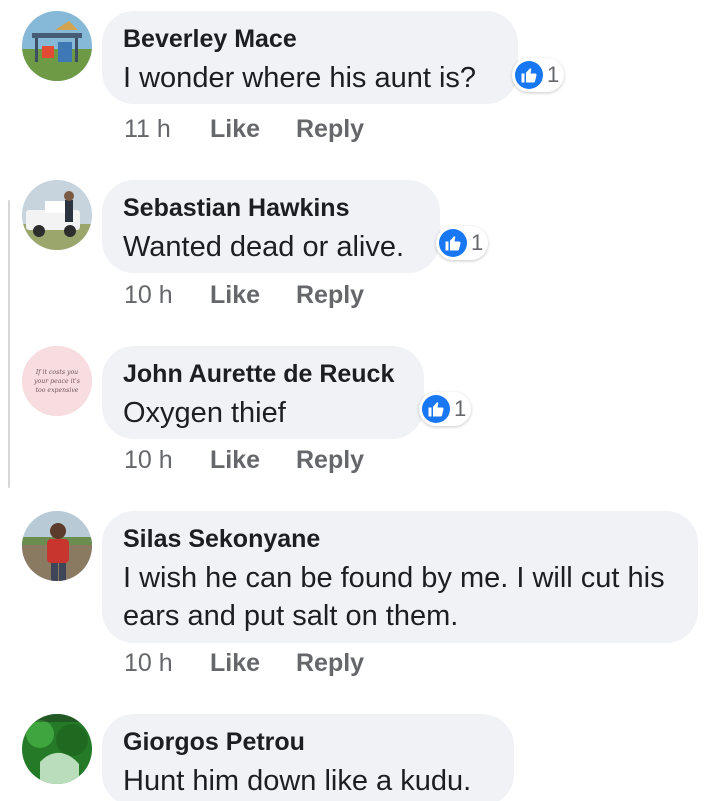  Describe the element at coordinates (300, 78) in the screenshot. I see `comment-text: I wonder where his aunt is?` at that location.